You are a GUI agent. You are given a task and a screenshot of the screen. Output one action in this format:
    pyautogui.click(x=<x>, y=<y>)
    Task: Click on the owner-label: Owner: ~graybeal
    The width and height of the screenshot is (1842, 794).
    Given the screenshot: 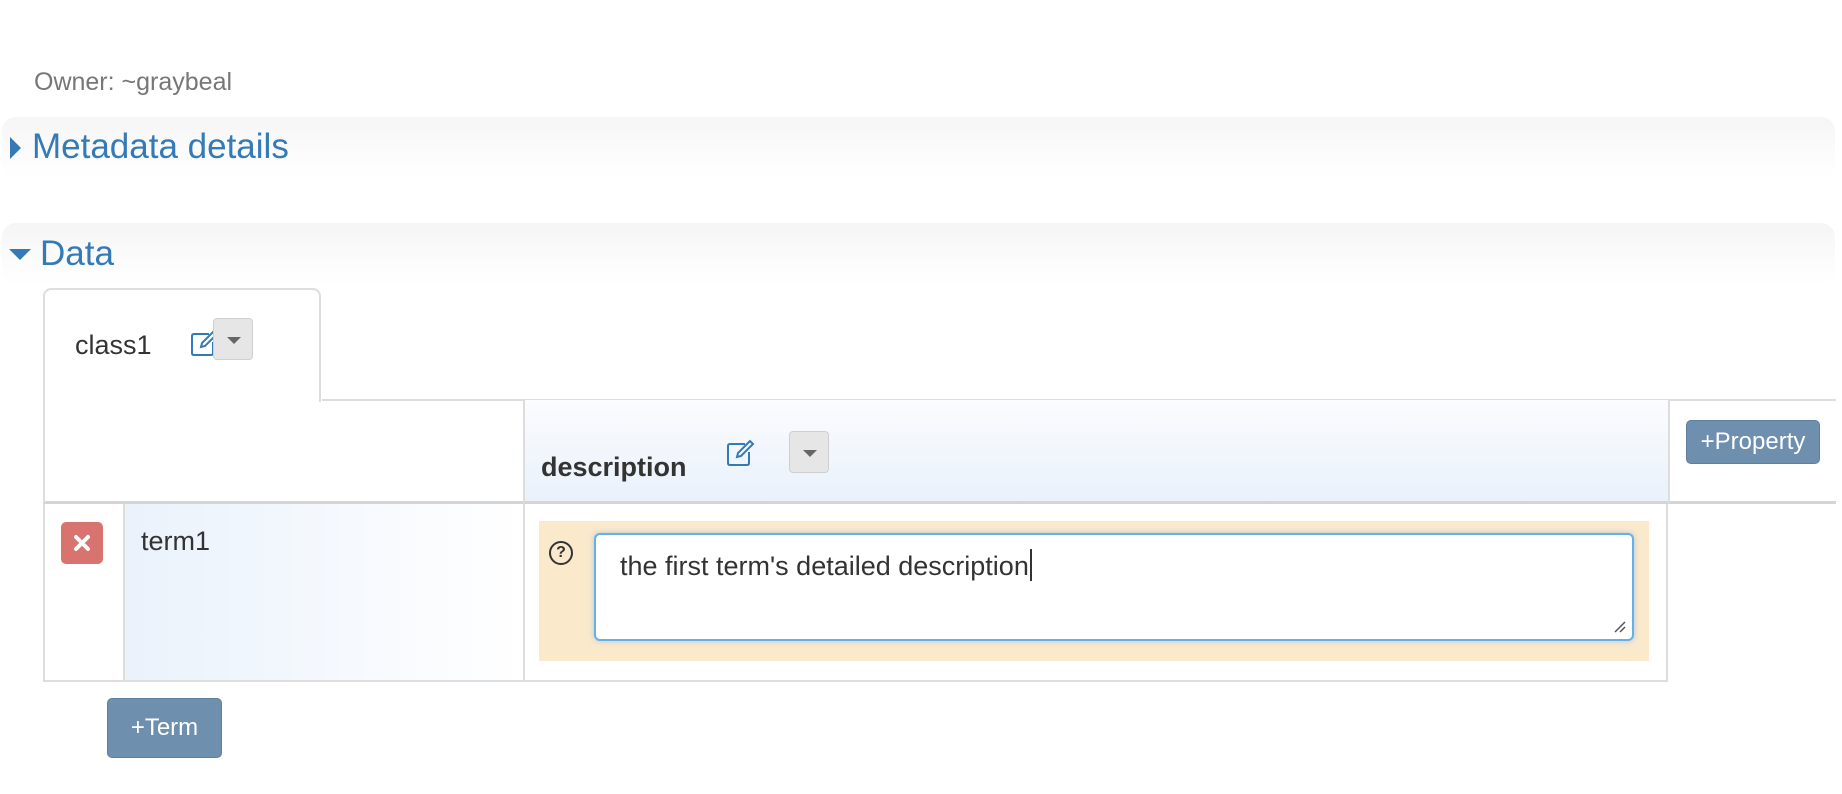 What is the action you would take?
    pyautogui.click(x=133, y=82)
    